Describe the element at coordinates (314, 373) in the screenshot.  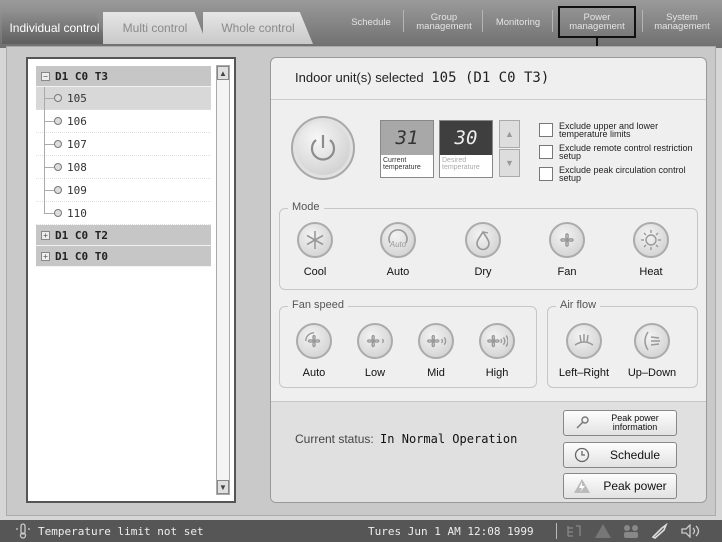
I see `fan-speed-auto-label: Auto` at that location.